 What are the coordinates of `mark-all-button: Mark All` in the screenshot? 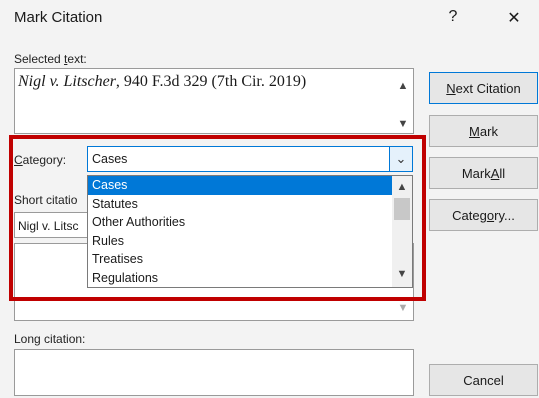 It's located at (483, 173).